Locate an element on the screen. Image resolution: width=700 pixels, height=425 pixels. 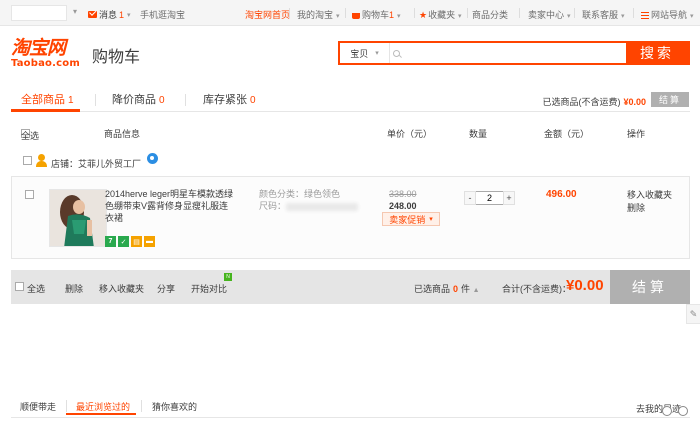
credit-card-icon: ▬ is located at coordinates (149, 241).